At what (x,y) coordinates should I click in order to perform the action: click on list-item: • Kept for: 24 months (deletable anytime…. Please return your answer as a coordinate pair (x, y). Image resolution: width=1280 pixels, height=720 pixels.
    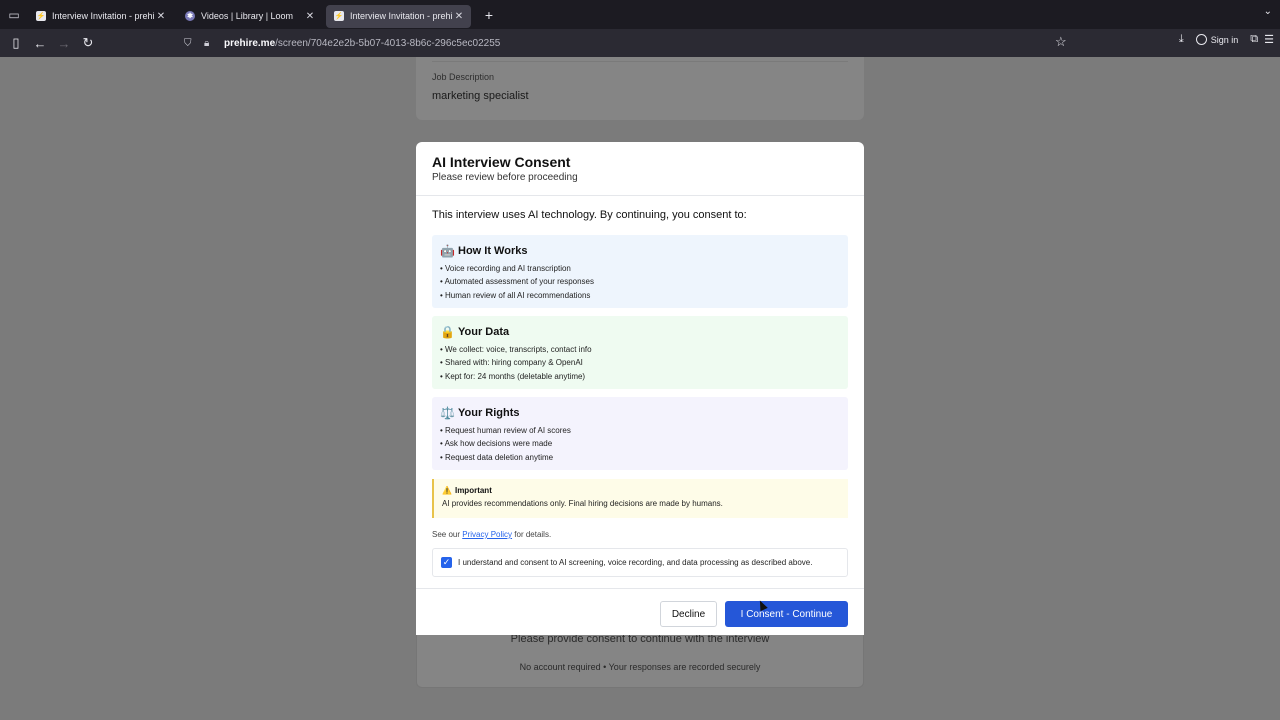
    Looking at the image, I should click on (513, 376).